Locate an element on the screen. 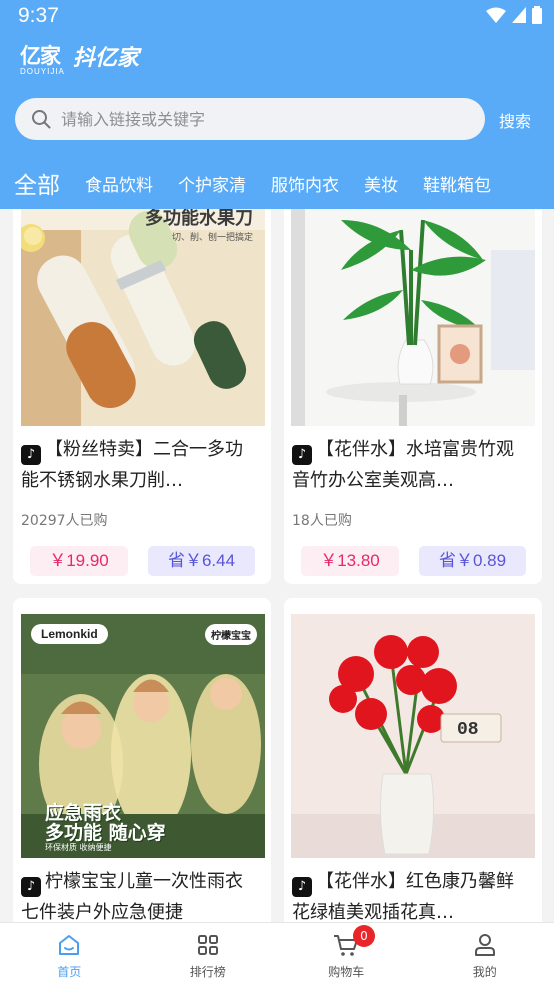 This screenshot has width=554, height=984. cart-badge: 0 is located at coordinates (364, 936).